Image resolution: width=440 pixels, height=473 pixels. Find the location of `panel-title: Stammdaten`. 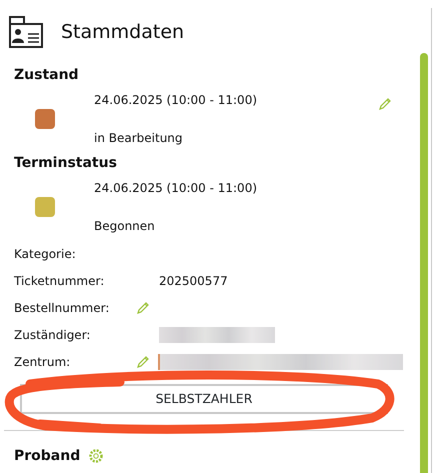

panel-title: Stammdaten is located at coordinates (122, 32).